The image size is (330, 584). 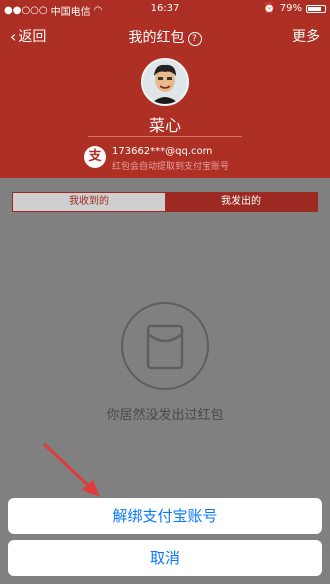 What do you see at coordinates (165, 516) in the screenshot?
I see `unbind-alipay-button: 解绑支付宝账号` at bounding box center [165, 516].